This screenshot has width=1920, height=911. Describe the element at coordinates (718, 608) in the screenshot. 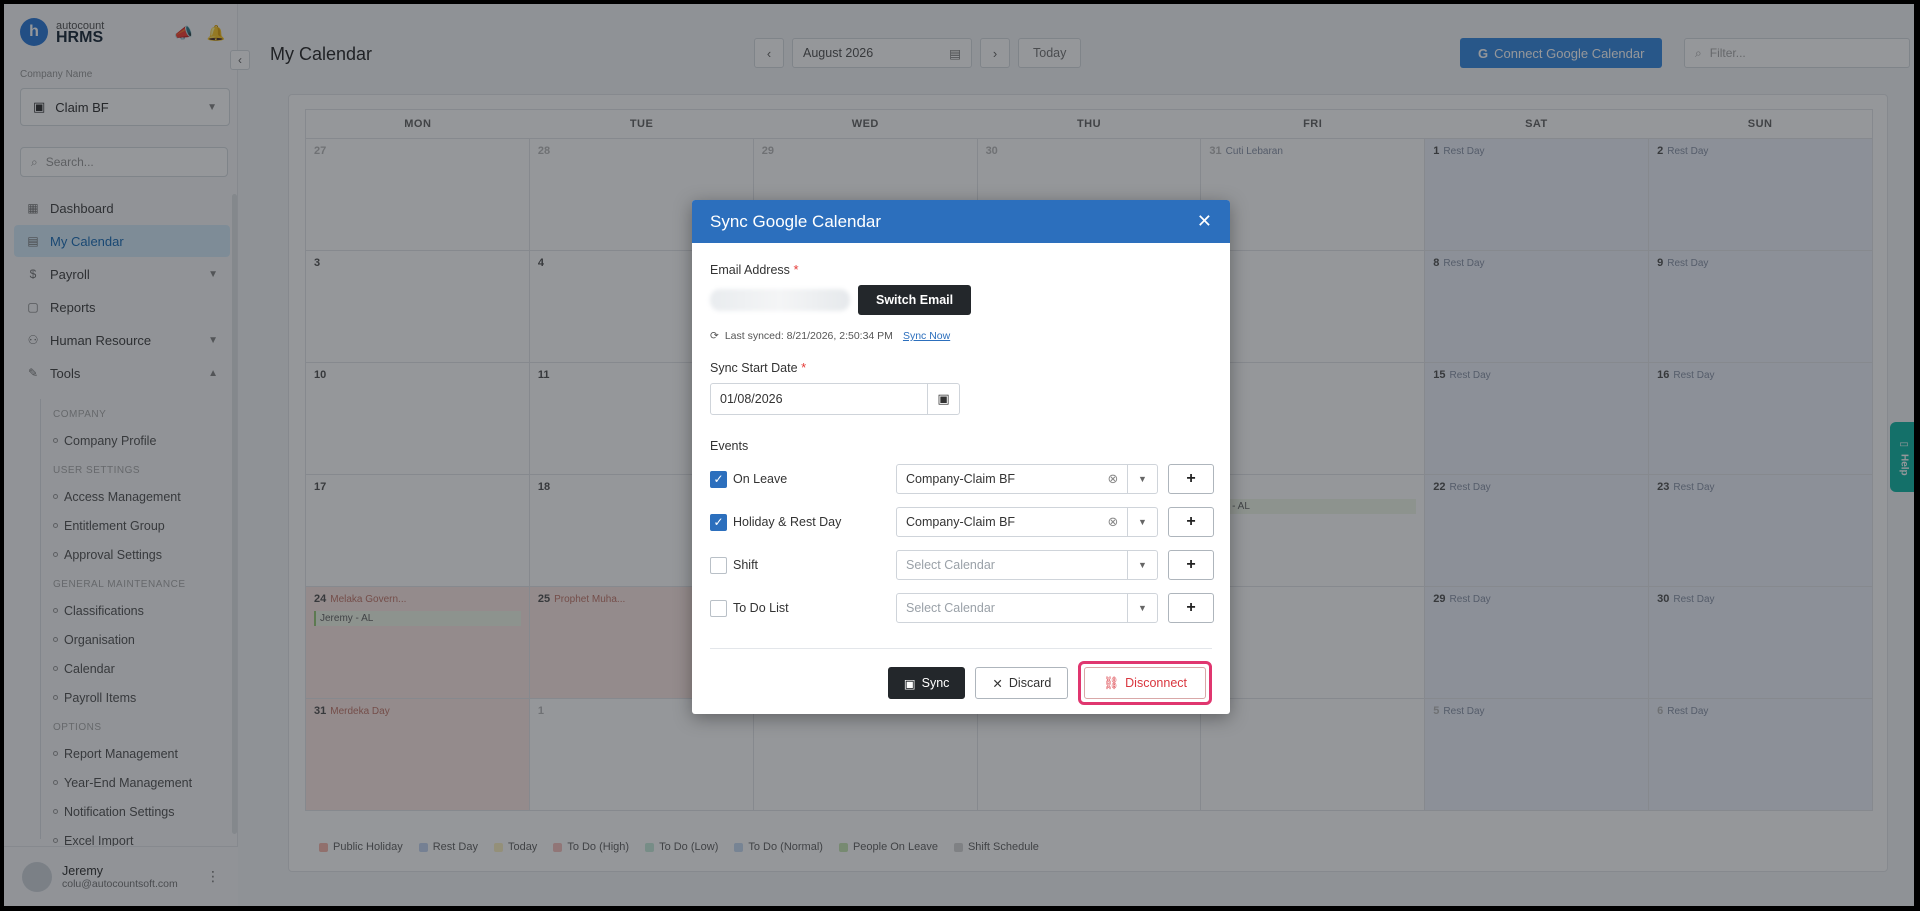

I see `todo-checkbox` at that location.